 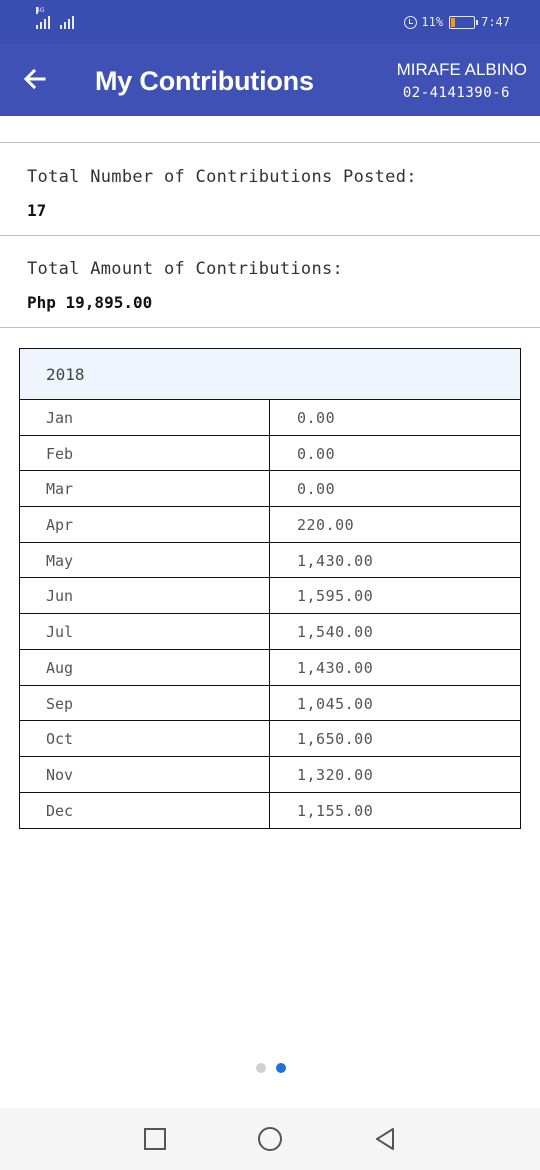 I want to click on table-row: Jul 1,540.00, so click(x=270, y=632).